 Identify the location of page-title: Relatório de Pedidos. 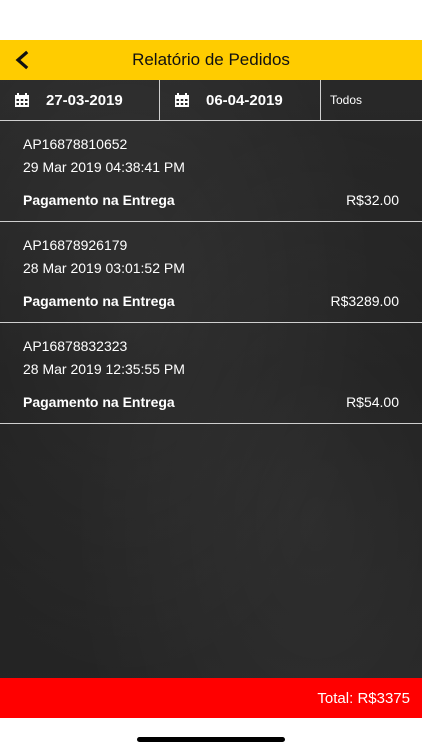
(211, 59).